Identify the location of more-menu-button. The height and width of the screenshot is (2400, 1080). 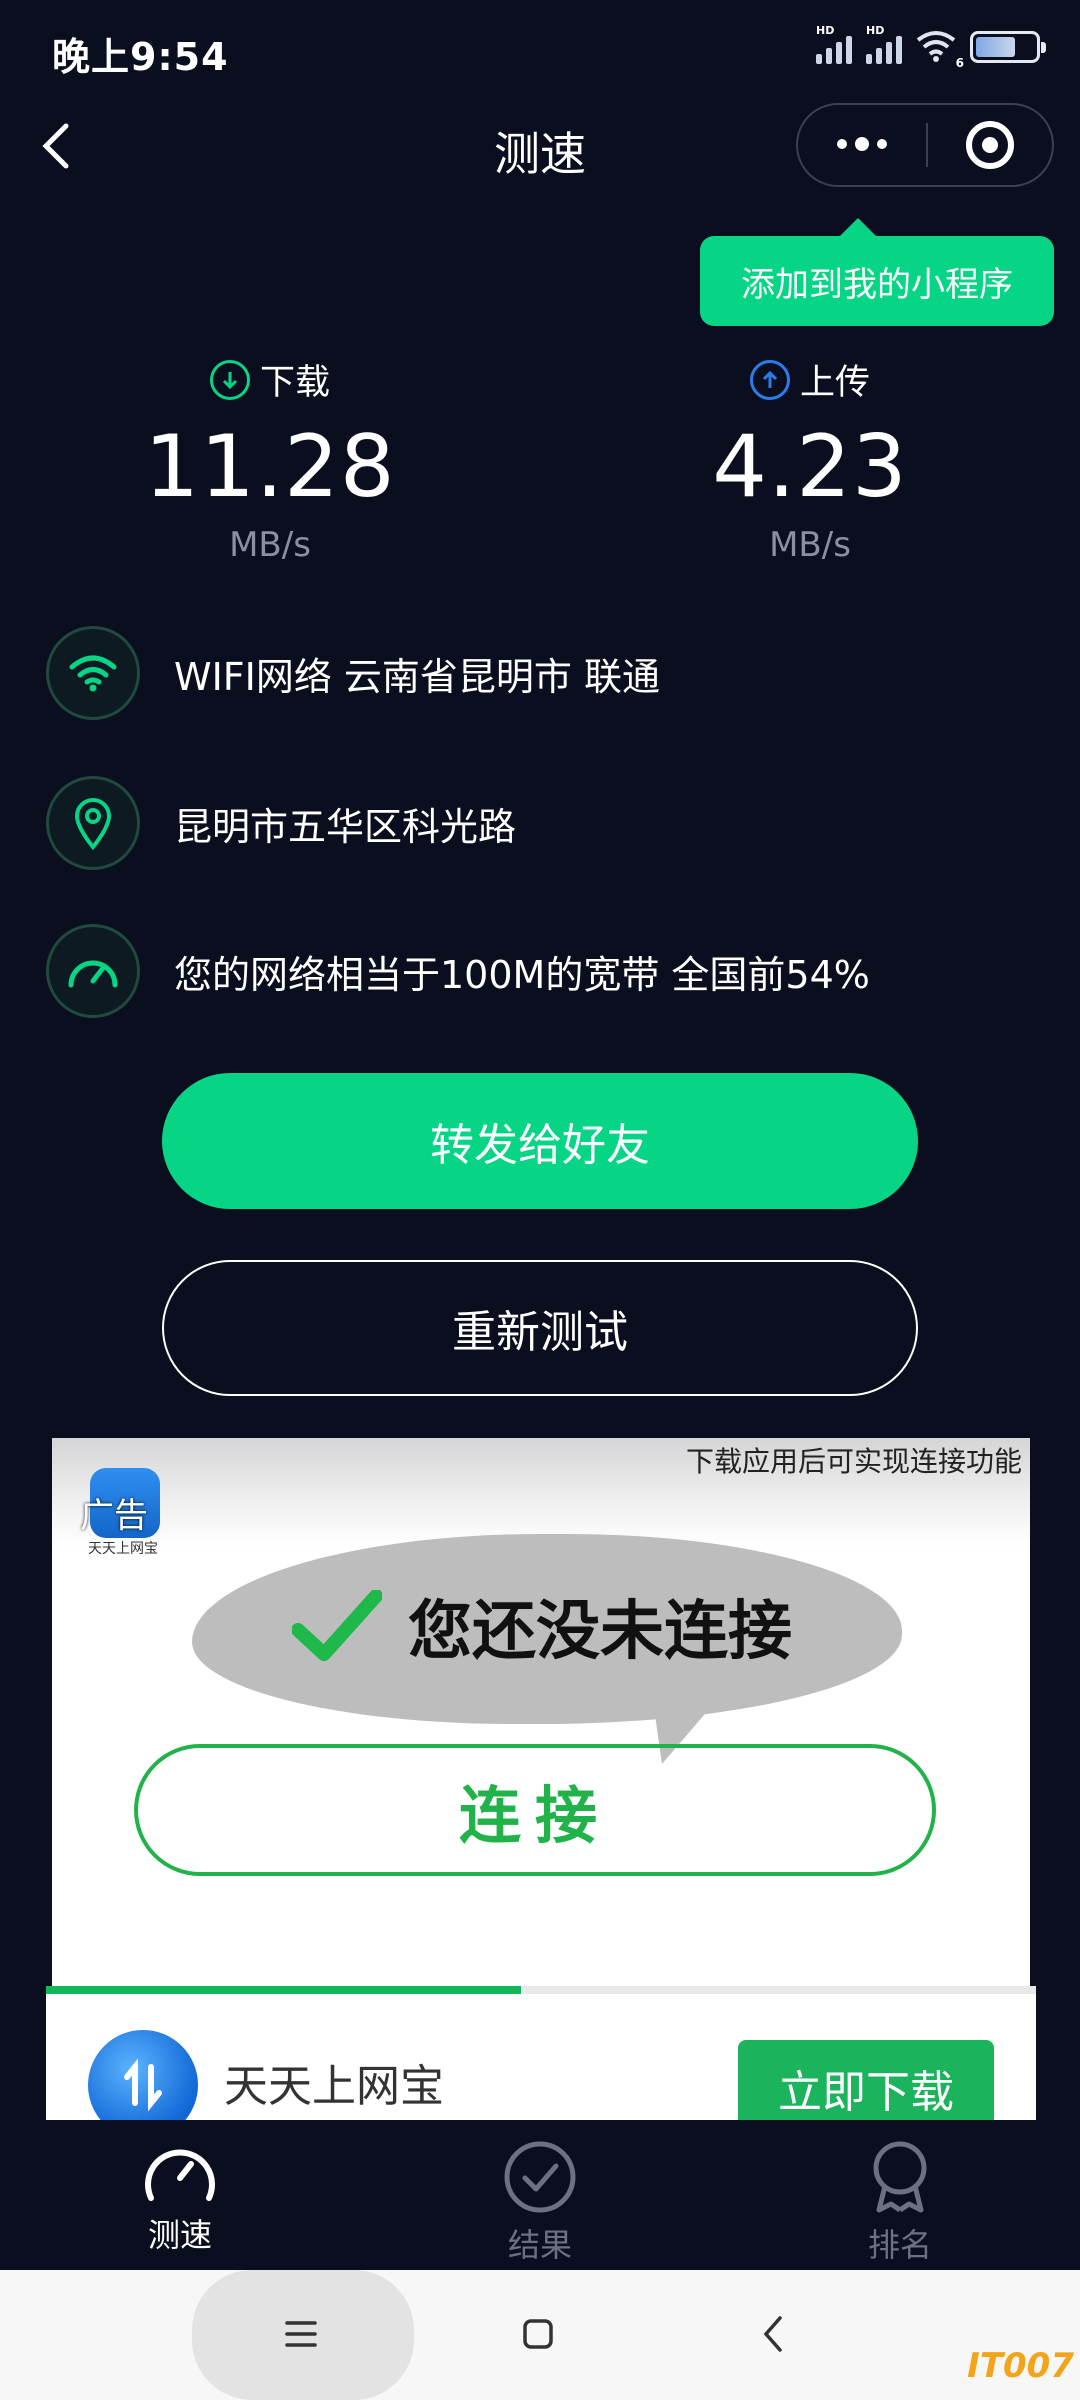
(862, 144).